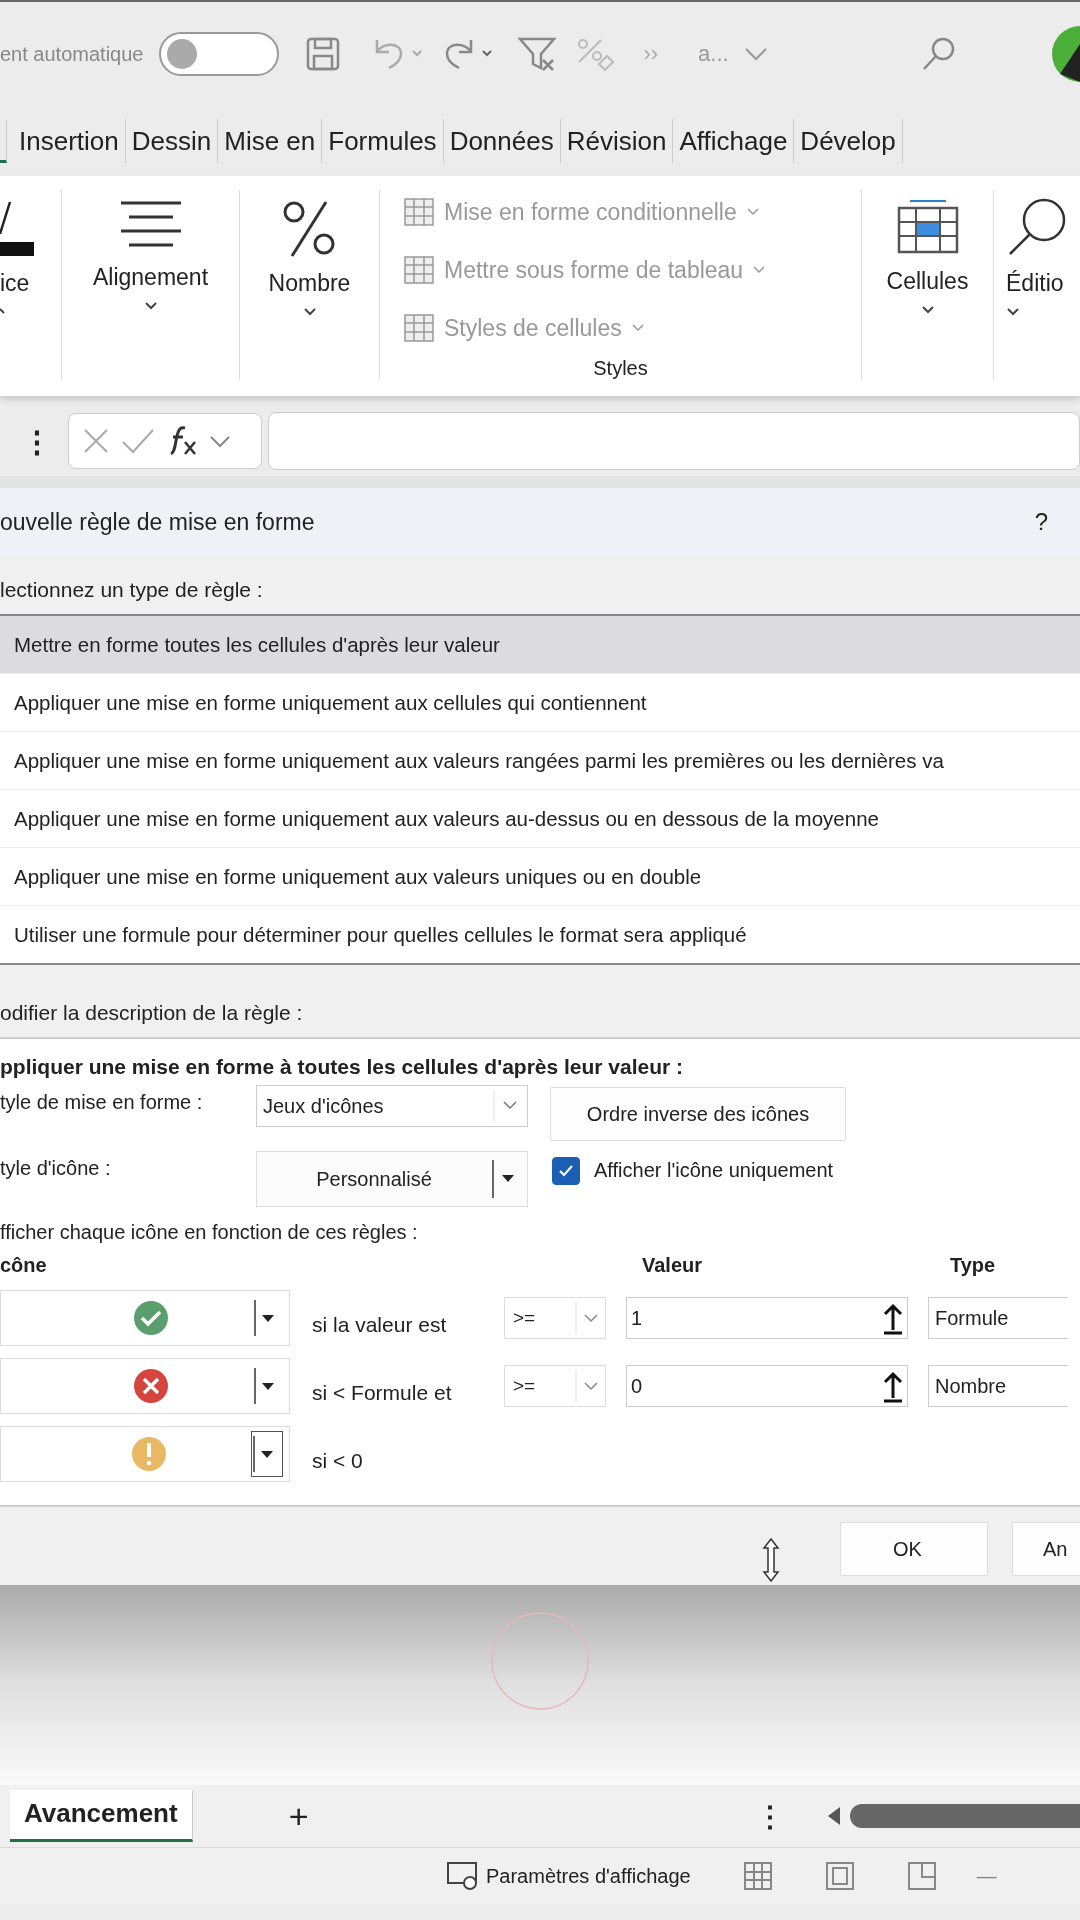  What do you see at coordinates (1046, 1549) in the screenshot?
I see `dialog-button: An` at bounding box center [1046, 1549].